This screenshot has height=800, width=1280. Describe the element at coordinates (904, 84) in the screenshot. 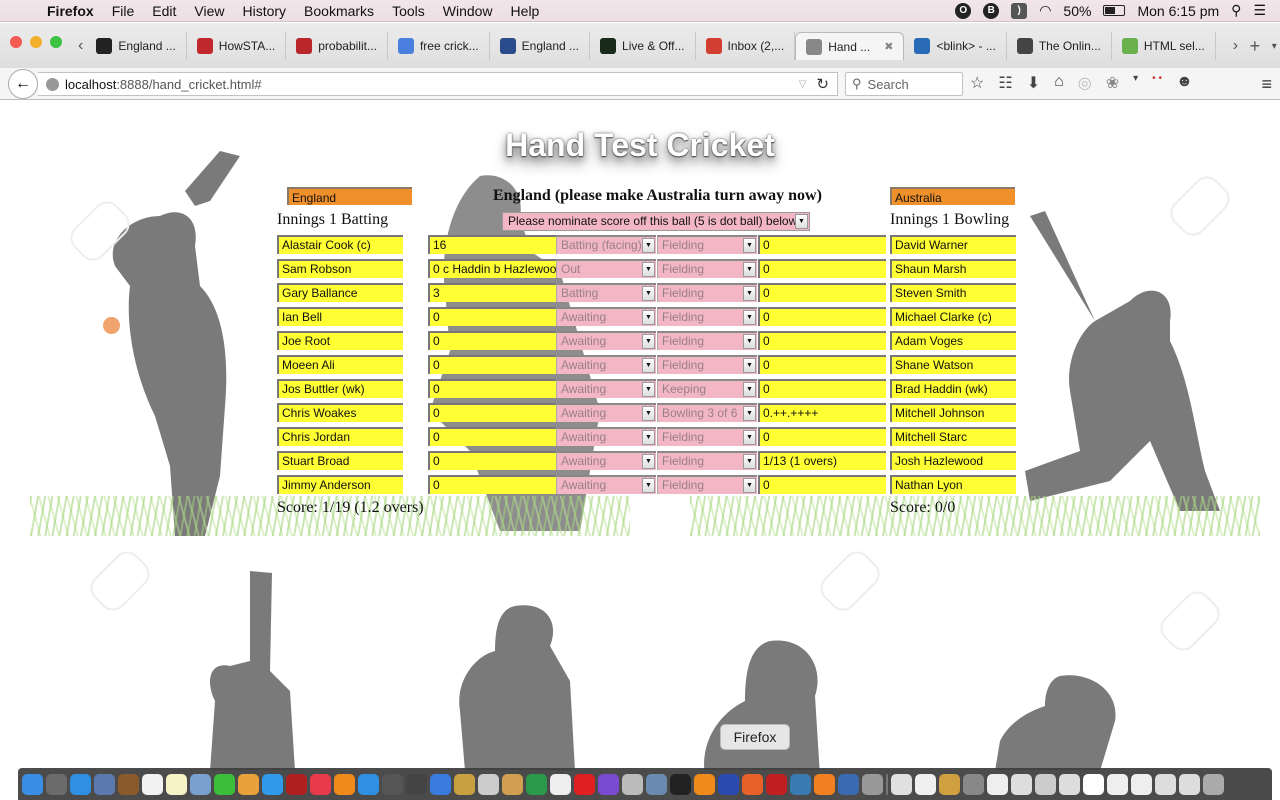

I see `search-input: ⚲ Search` at that location.